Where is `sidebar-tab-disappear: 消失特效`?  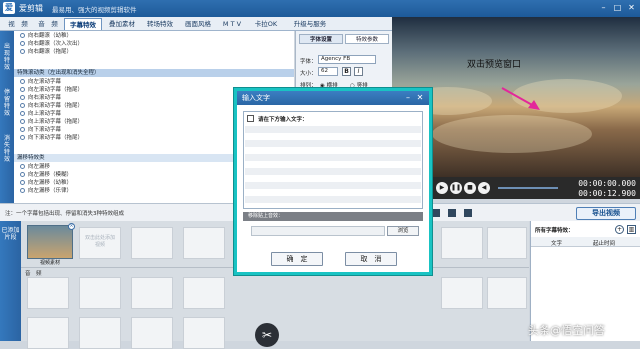
sidebar-tab-disappear: 消失特效 is located at coordinates (7, 149).